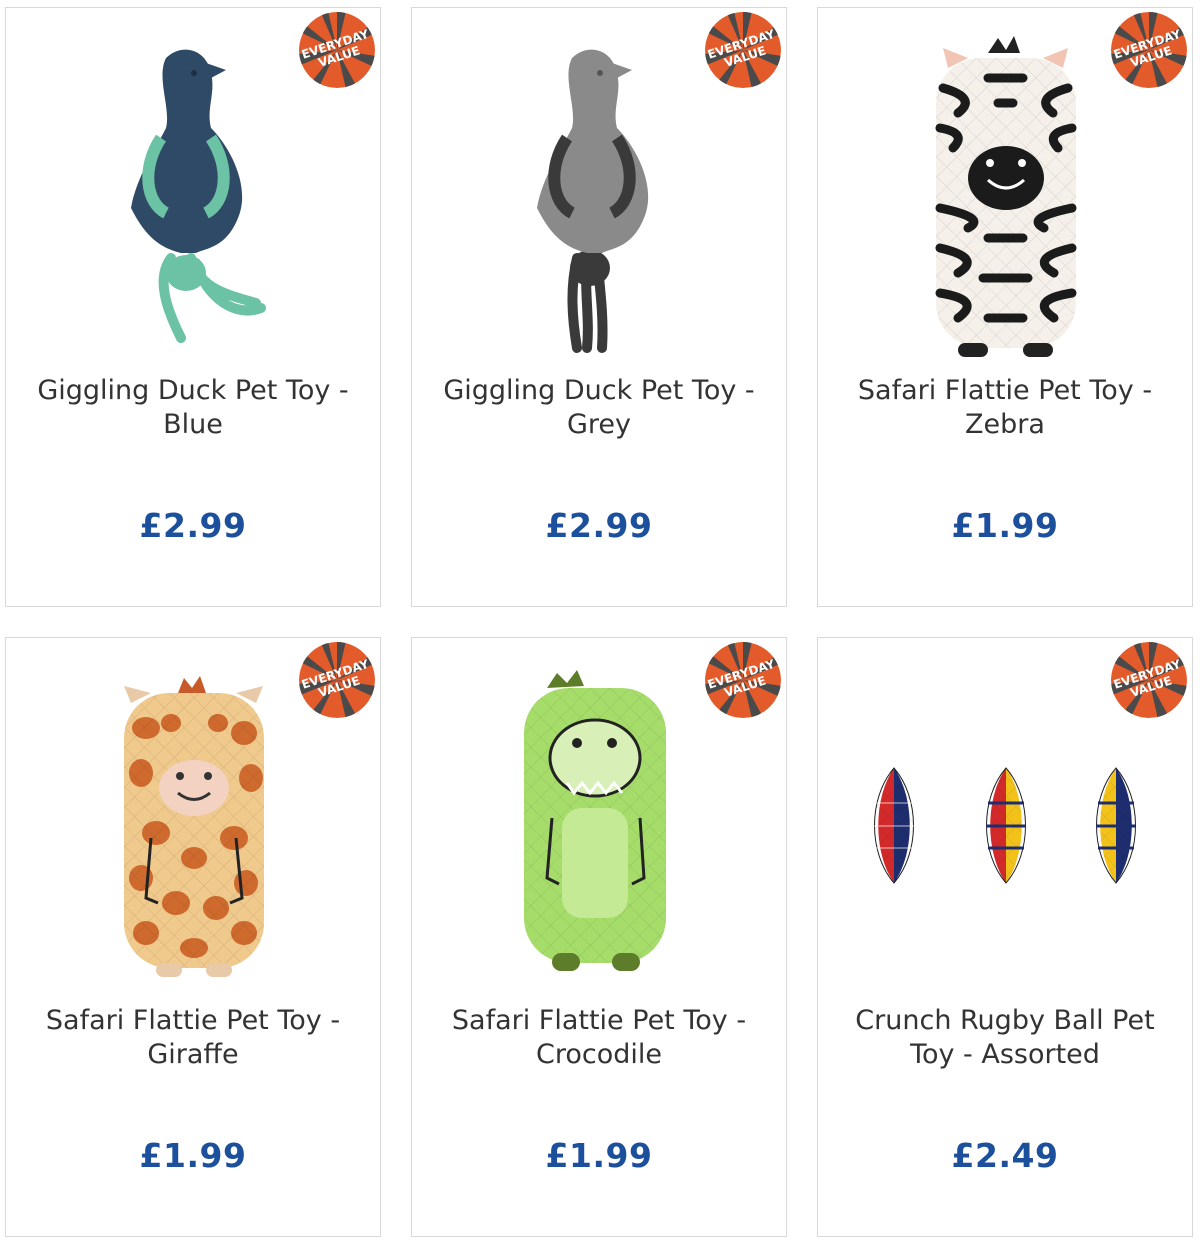  I want to click on product-price: £2.49, so click(1005, 1155).